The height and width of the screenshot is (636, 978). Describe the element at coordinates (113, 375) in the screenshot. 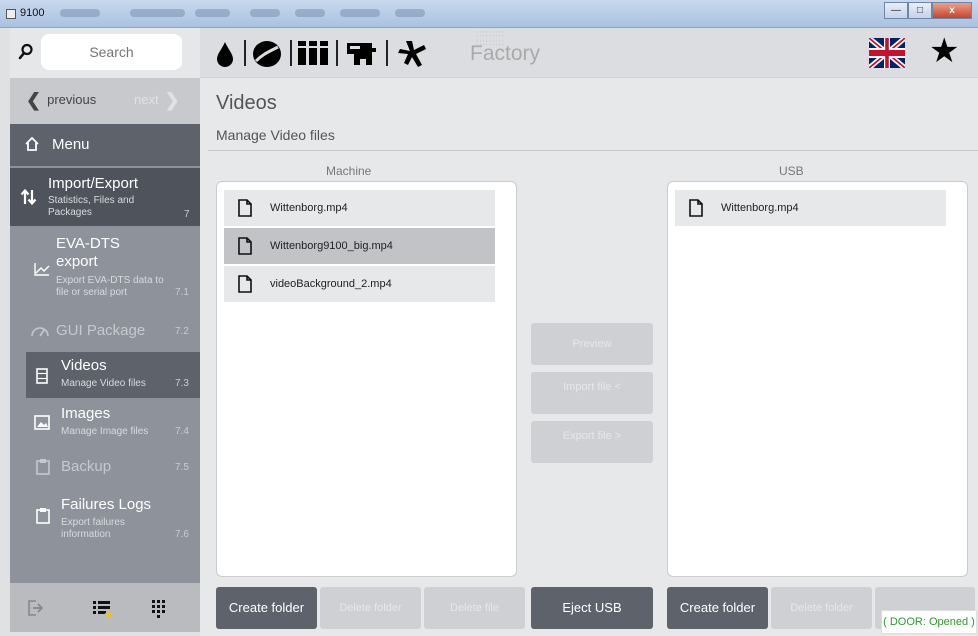

I see `sidebar-item-videos: Videos Manage Video files 7.3` at that location.